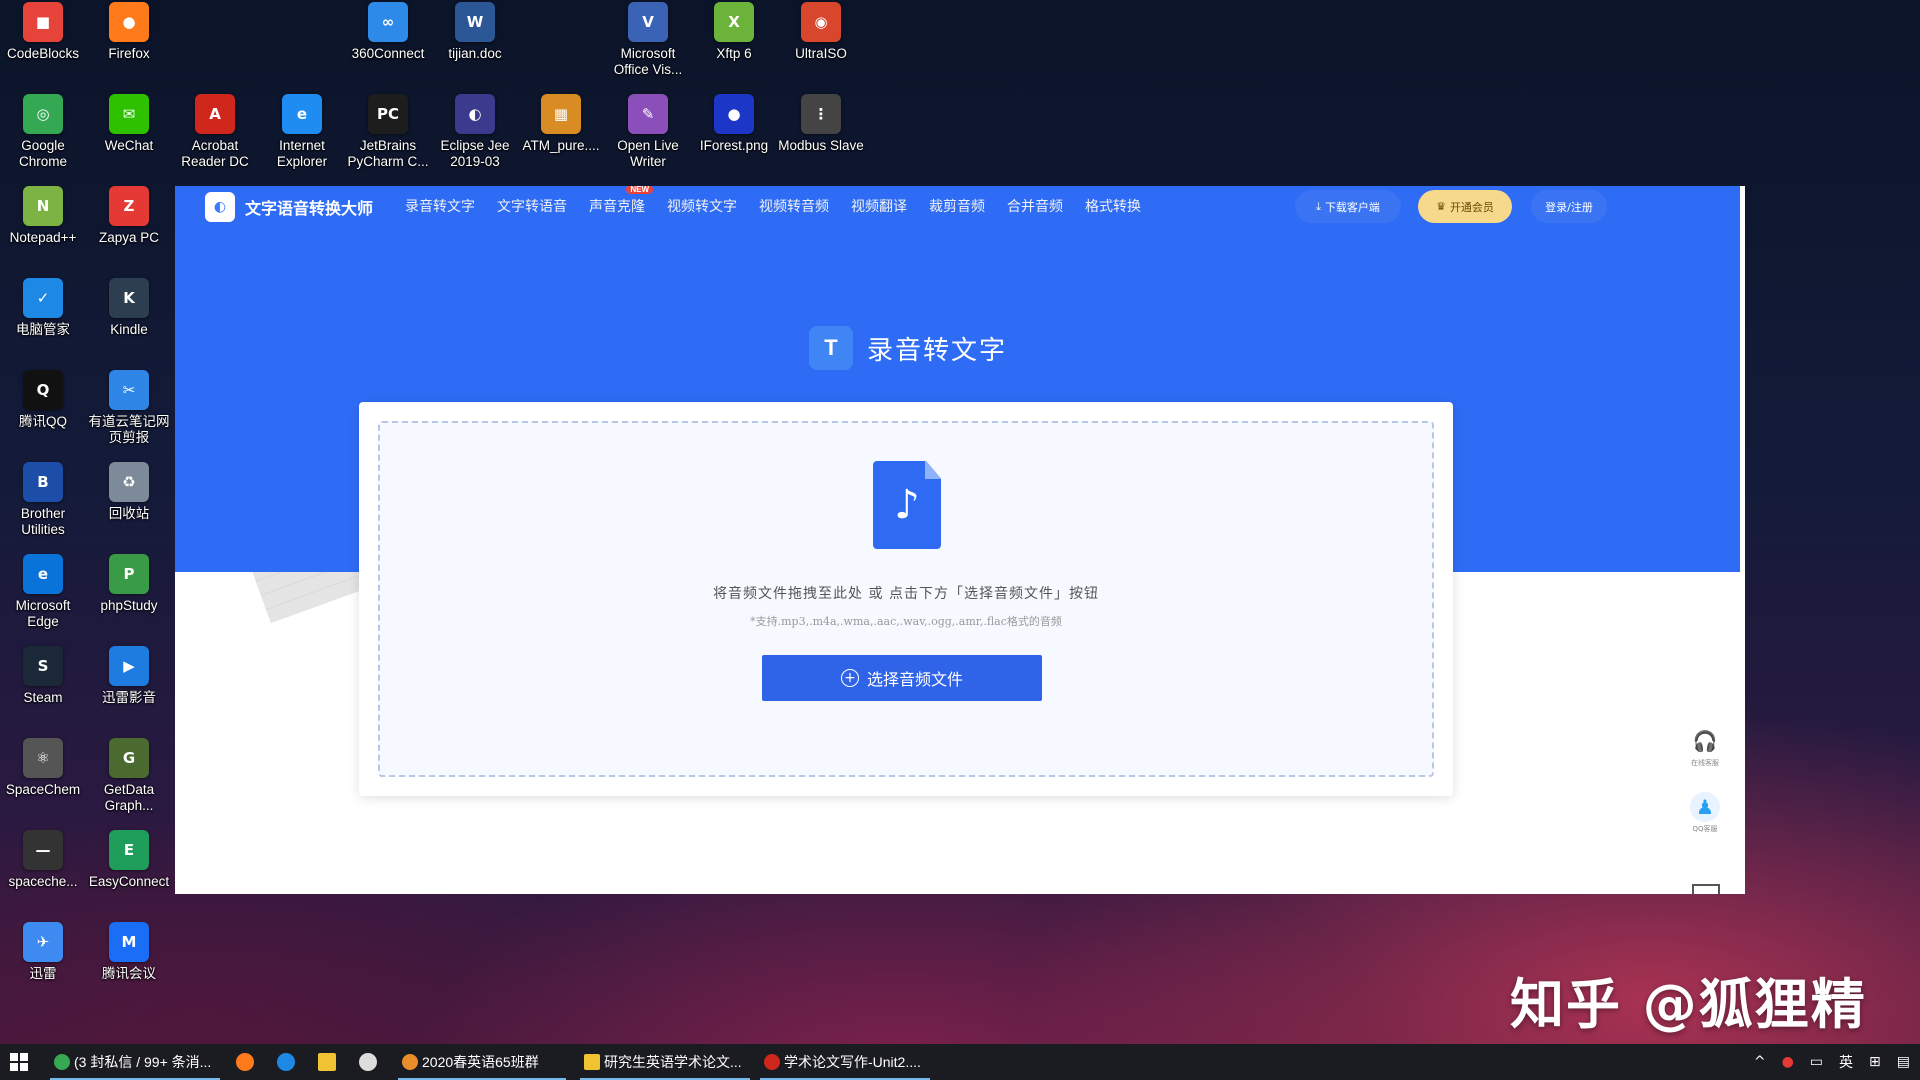 This screenshot has height=1080, width=1920. I want to click on open-vip-button: ♛ 开通会员, so click(1465, 206).